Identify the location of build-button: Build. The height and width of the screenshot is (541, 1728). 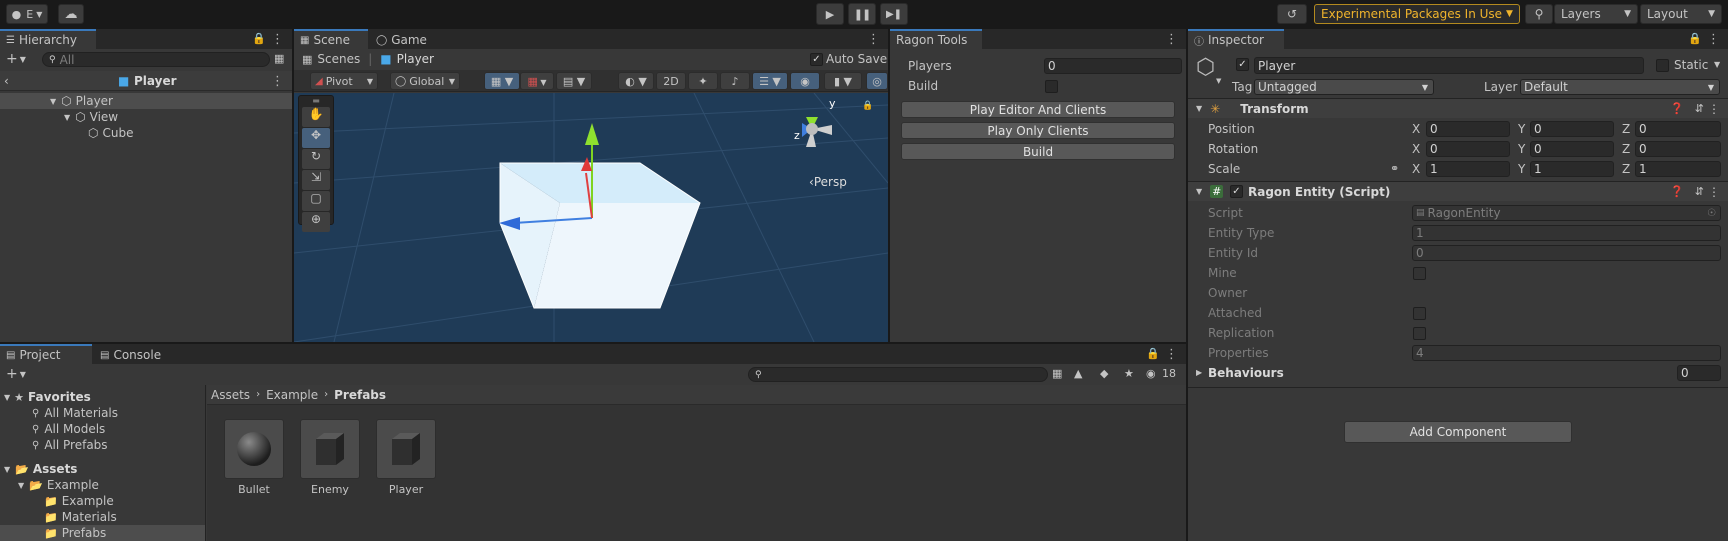
(1038, 151).